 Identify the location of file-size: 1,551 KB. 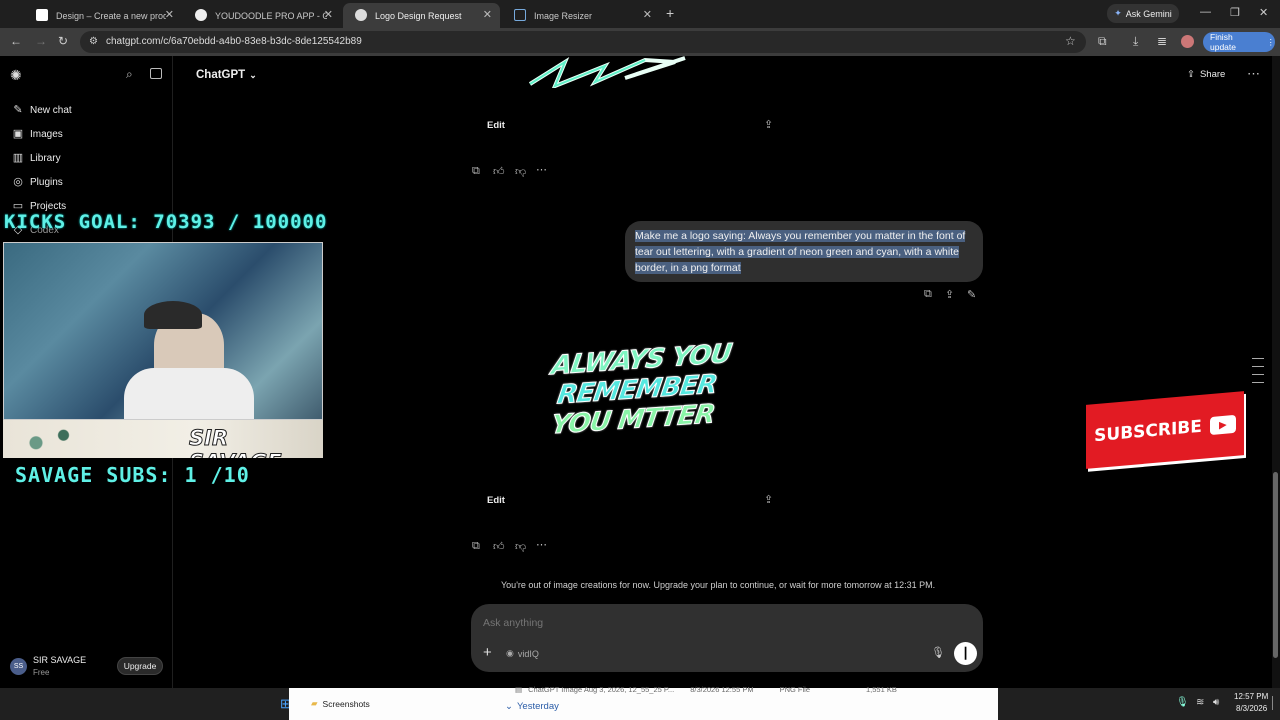
(881, 689).